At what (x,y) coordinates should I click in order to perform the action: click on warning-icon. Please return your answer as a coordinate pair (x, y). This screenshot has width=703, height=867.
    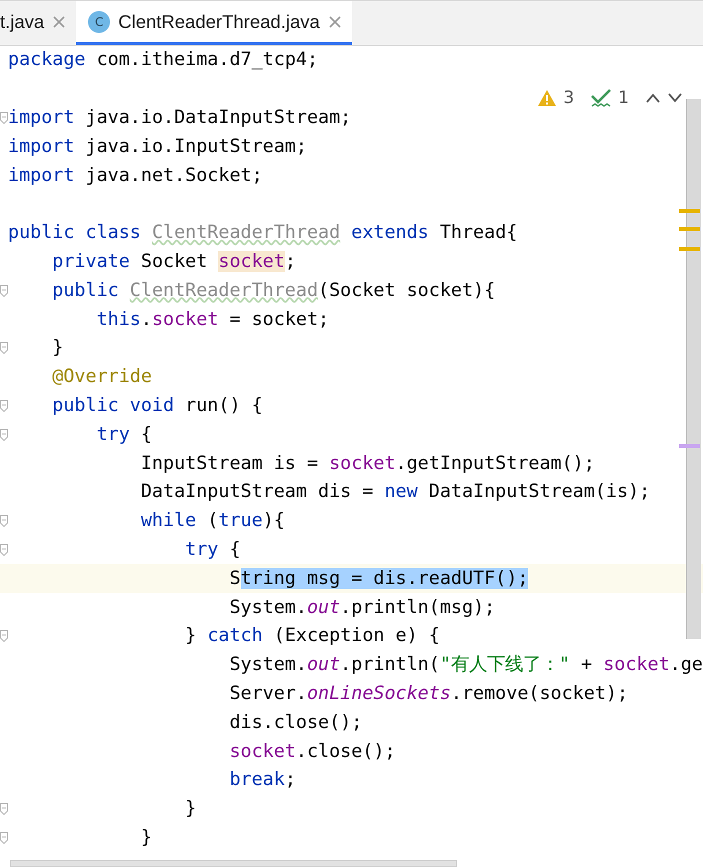
    Looking at the image, I should click on (547, 98).